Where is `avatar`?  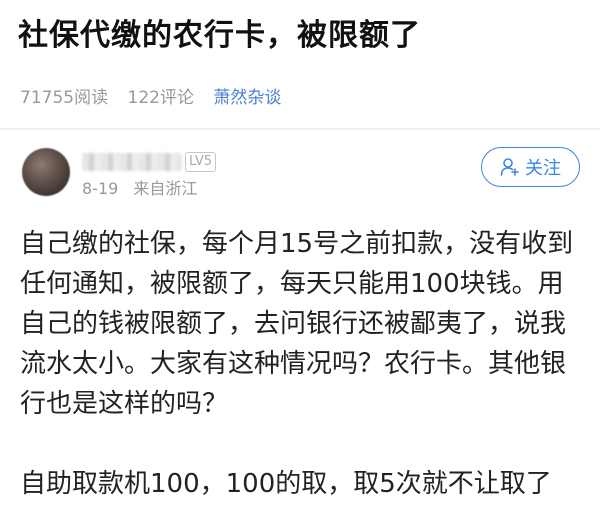 avatar is located at coordinates (46, 172).